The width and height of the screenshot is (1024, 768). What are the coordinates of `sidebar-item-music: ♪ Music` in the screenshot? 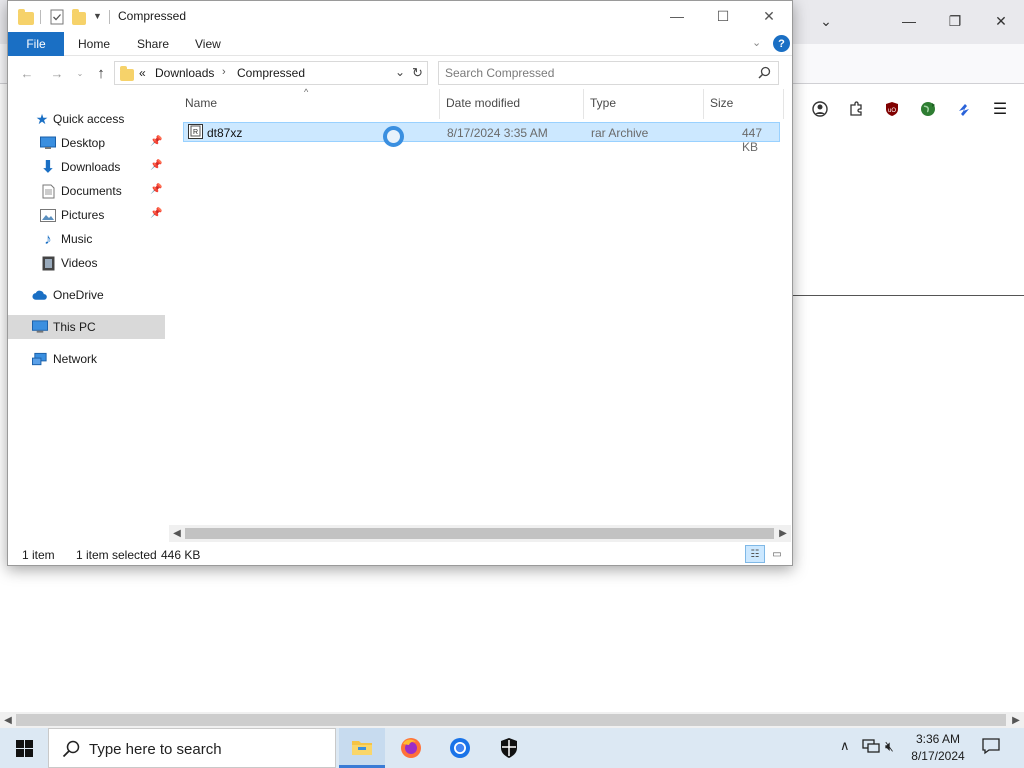 It's located at (86, 239).